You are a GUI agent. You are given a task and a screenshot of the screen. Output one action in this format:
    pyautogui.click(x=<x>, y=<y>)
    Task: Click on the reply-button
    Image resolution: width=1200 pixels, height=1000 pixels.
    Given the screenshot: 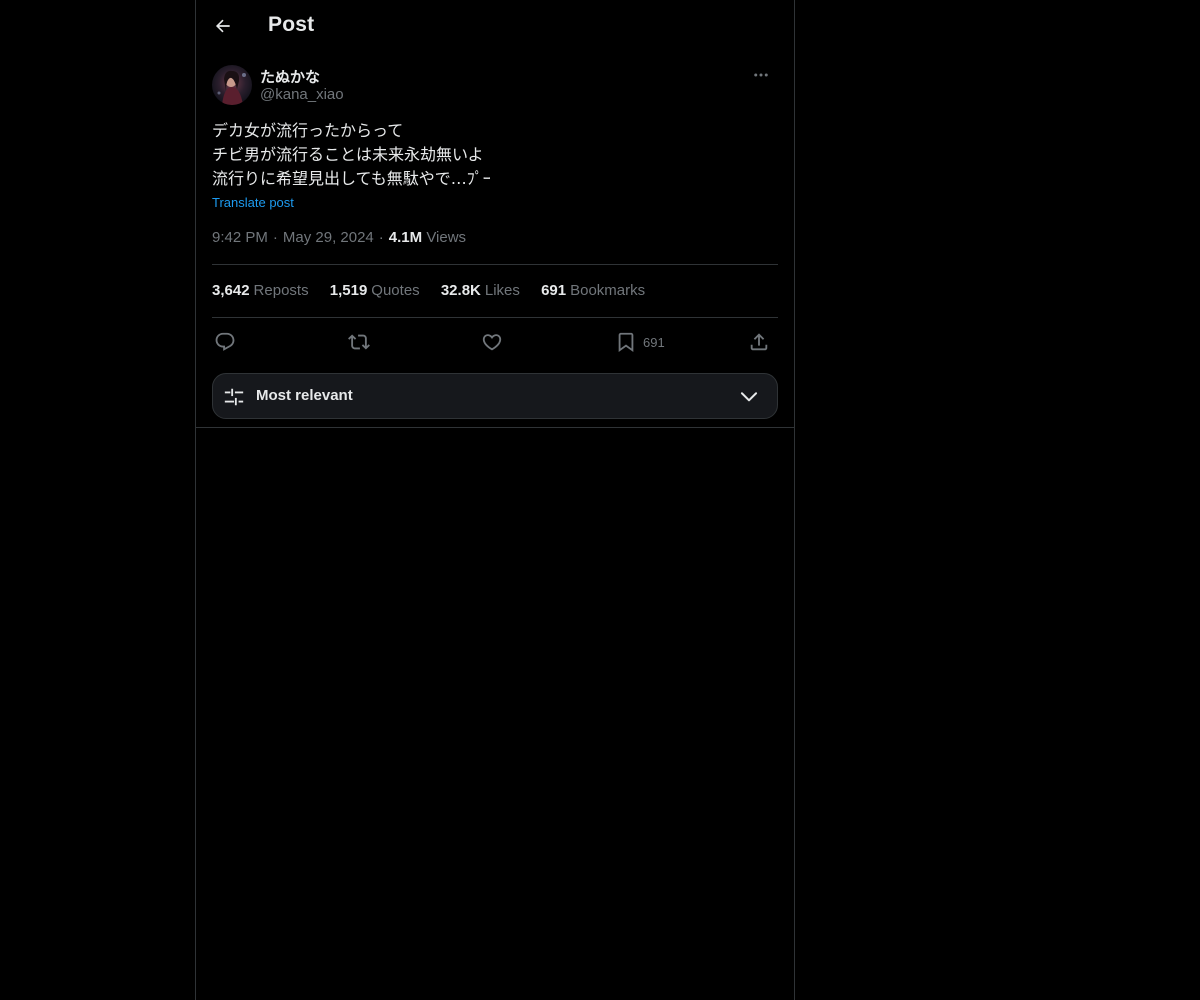 What is the action you would take?
    pyautogui.click(x=225, y=342)
    